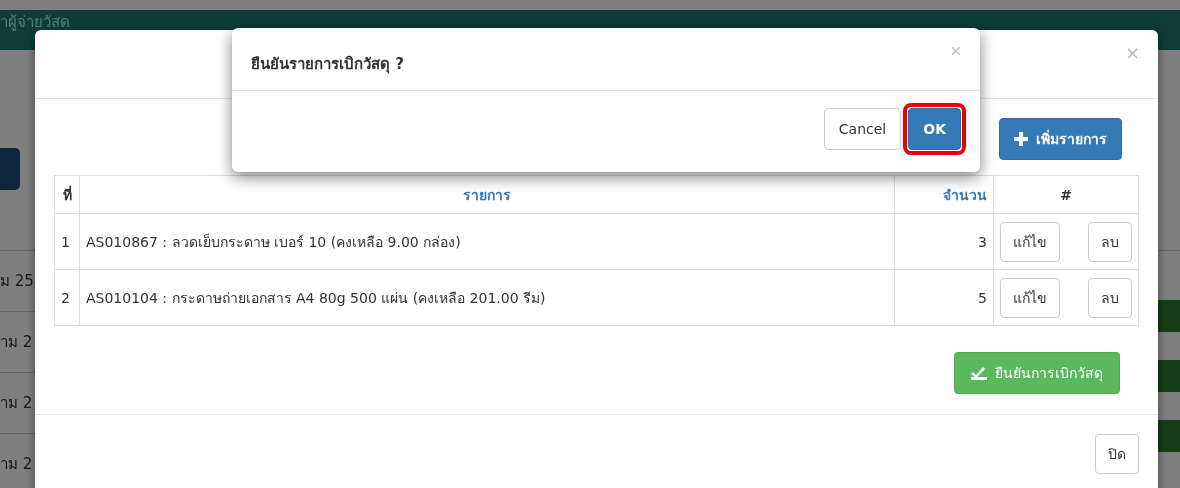  What do you see at coordinates (862, 129) in the screenshot?
I see `cancel-button: Cancel` at bounding box center [862, 129].